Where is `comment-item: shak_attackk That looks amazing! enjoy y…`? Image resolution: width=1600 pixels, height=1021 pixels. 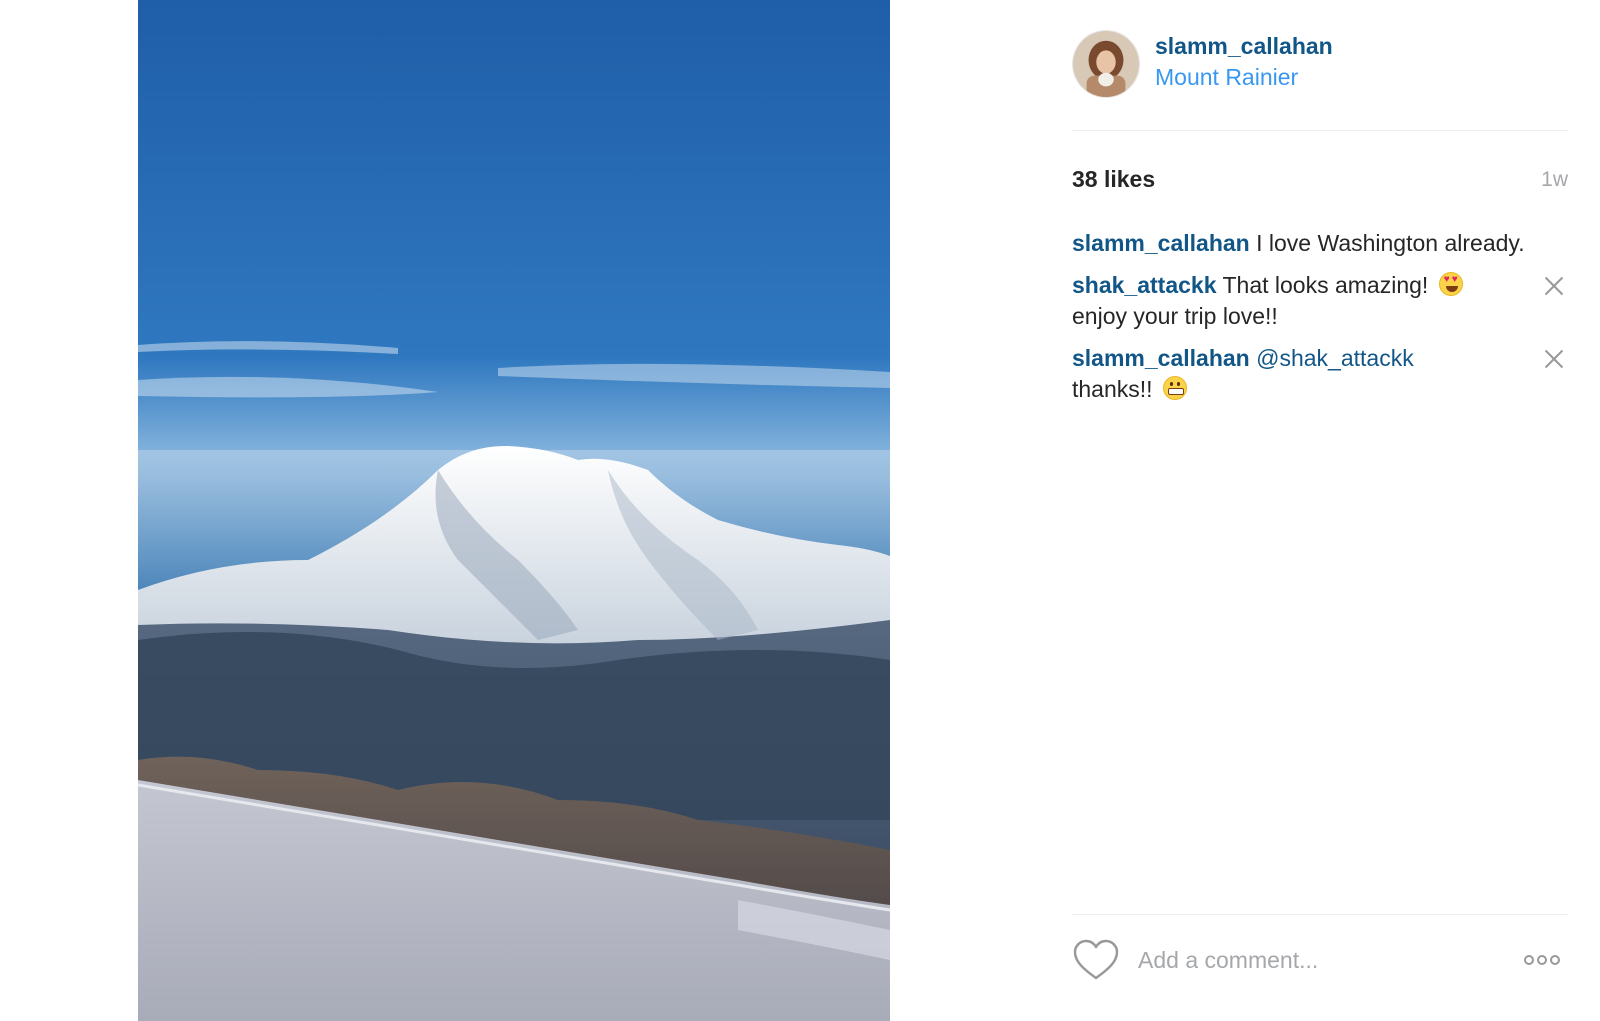
comment-item: shak_attackk That looks amazing! enjoy y… is located at coordinates (1320, 301).